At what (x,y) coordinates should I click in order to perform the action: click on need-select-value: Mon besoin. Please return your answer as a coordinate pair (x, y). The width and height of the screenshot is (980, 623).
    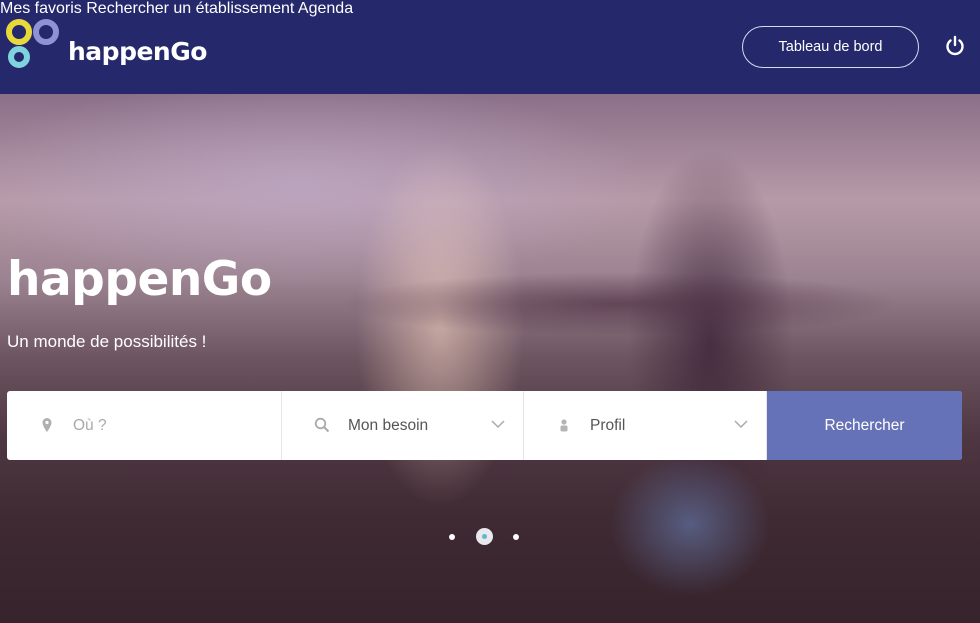
    Looking at the image, I should click on (388, 425).